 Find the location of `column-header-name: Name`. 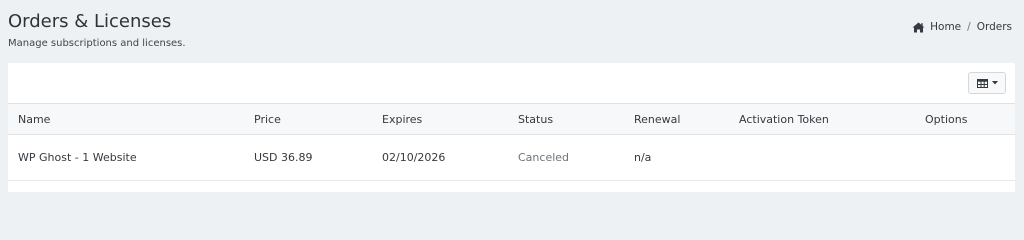

column-header-name: Name is located at coordinates (34, 119).